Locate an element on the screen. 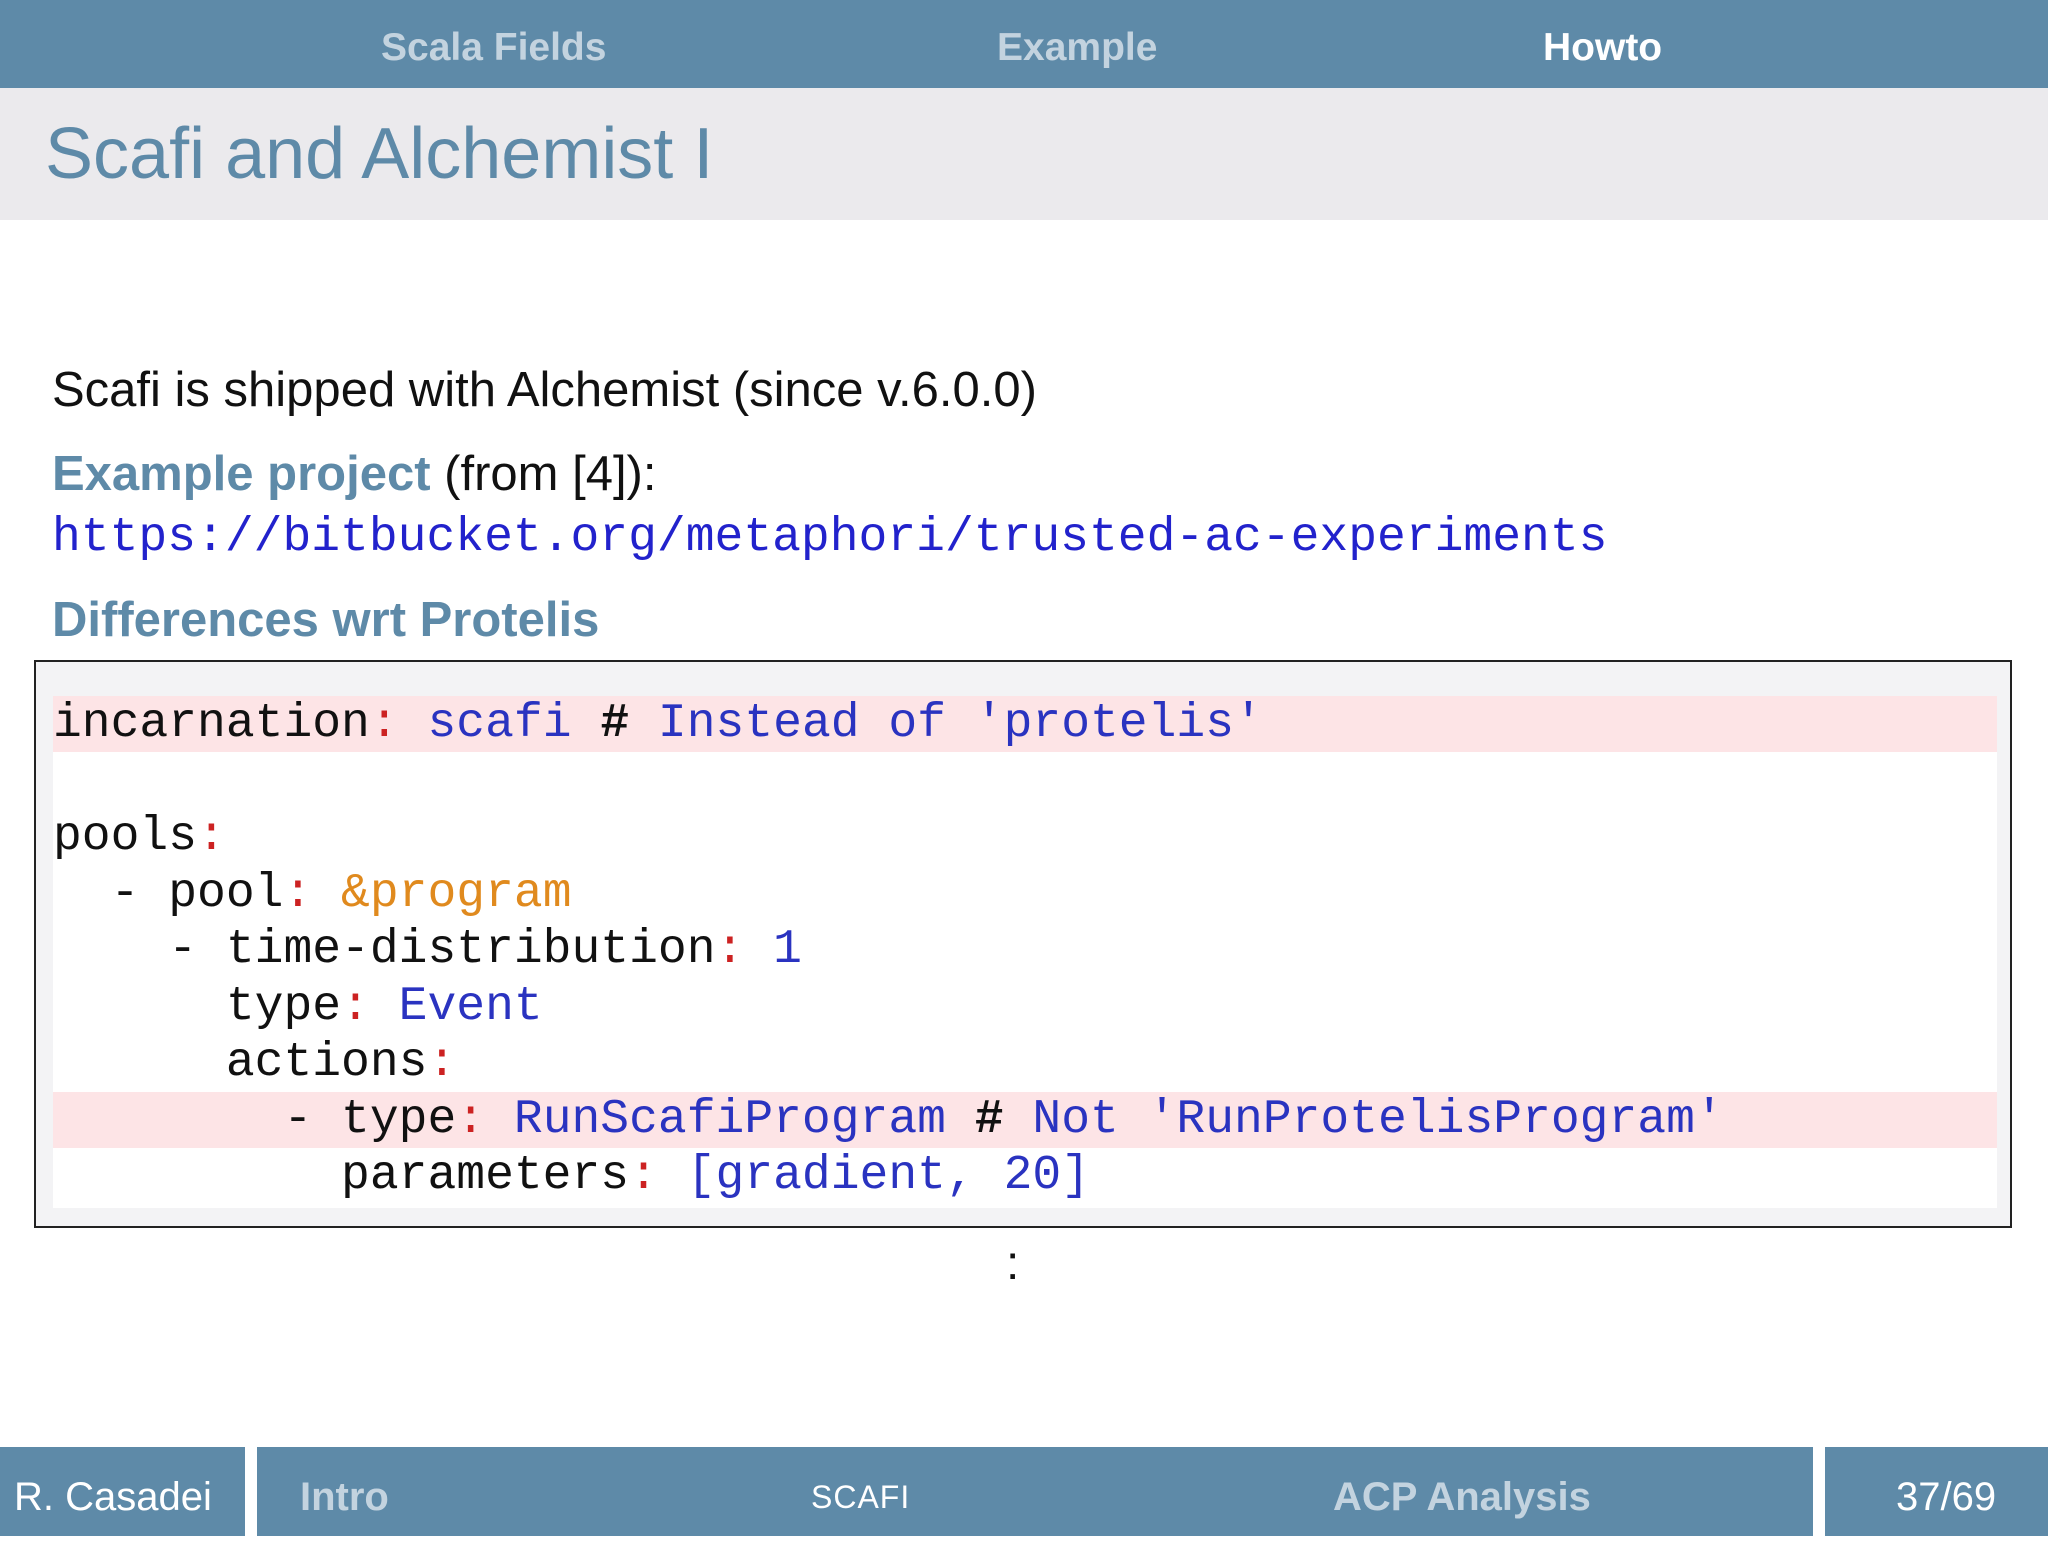 This screenshot has width=2048, height=1547. footer-page-number: 37/69 is located at coordinates (1946, 1497).